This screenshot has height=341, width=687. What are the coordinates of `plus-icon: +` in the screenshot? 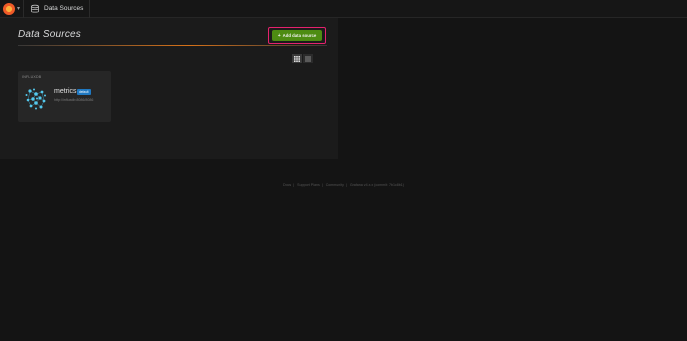 It's located at (279, 35).